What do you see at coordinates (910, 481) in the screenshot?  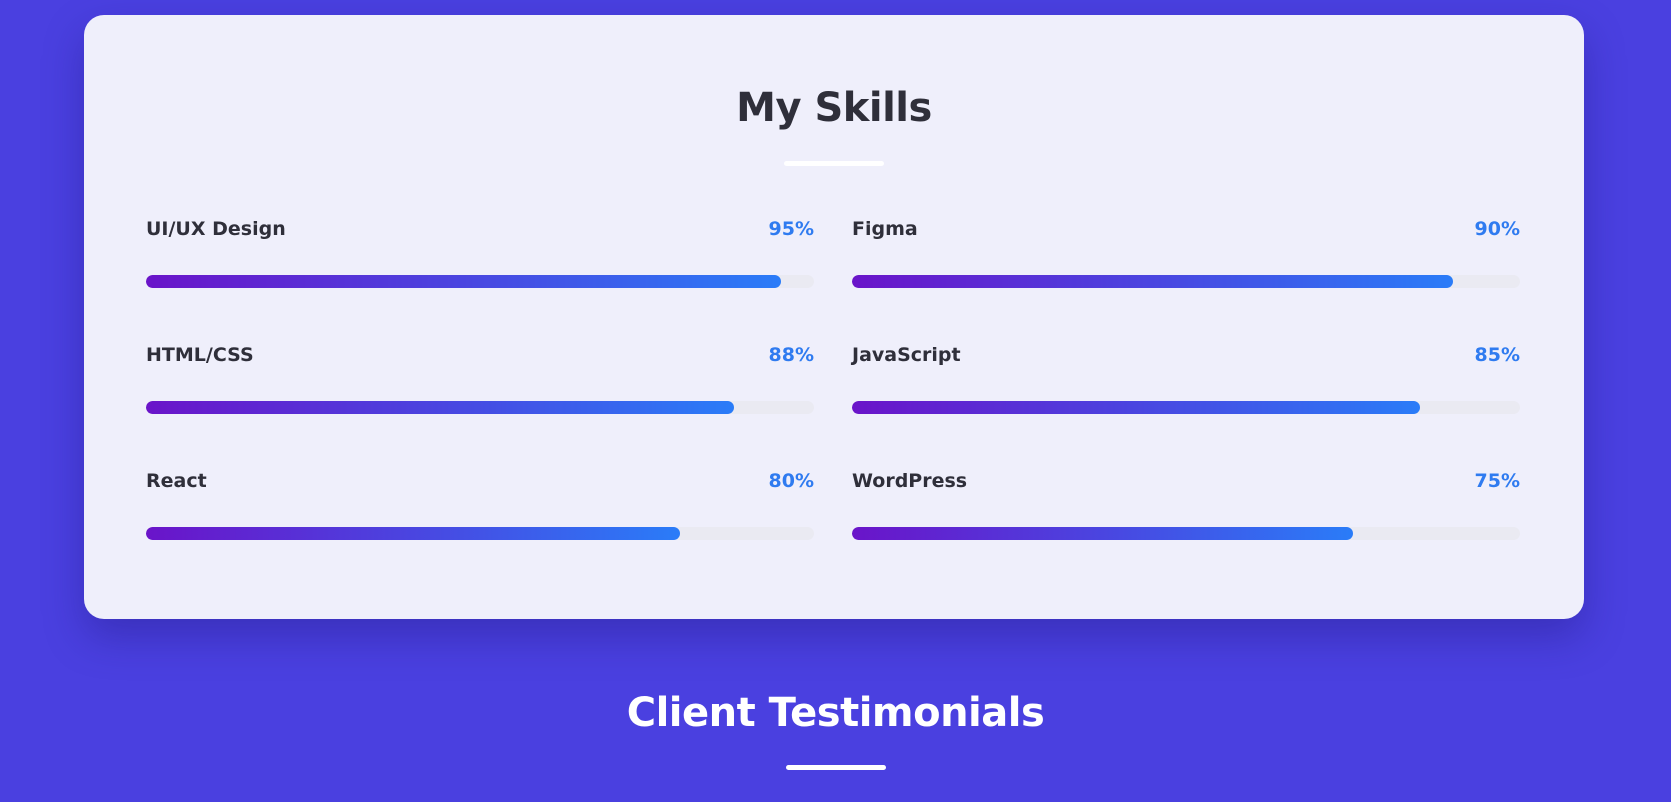 I see `skill-name: WordPress` at bounding box center [910, 481].